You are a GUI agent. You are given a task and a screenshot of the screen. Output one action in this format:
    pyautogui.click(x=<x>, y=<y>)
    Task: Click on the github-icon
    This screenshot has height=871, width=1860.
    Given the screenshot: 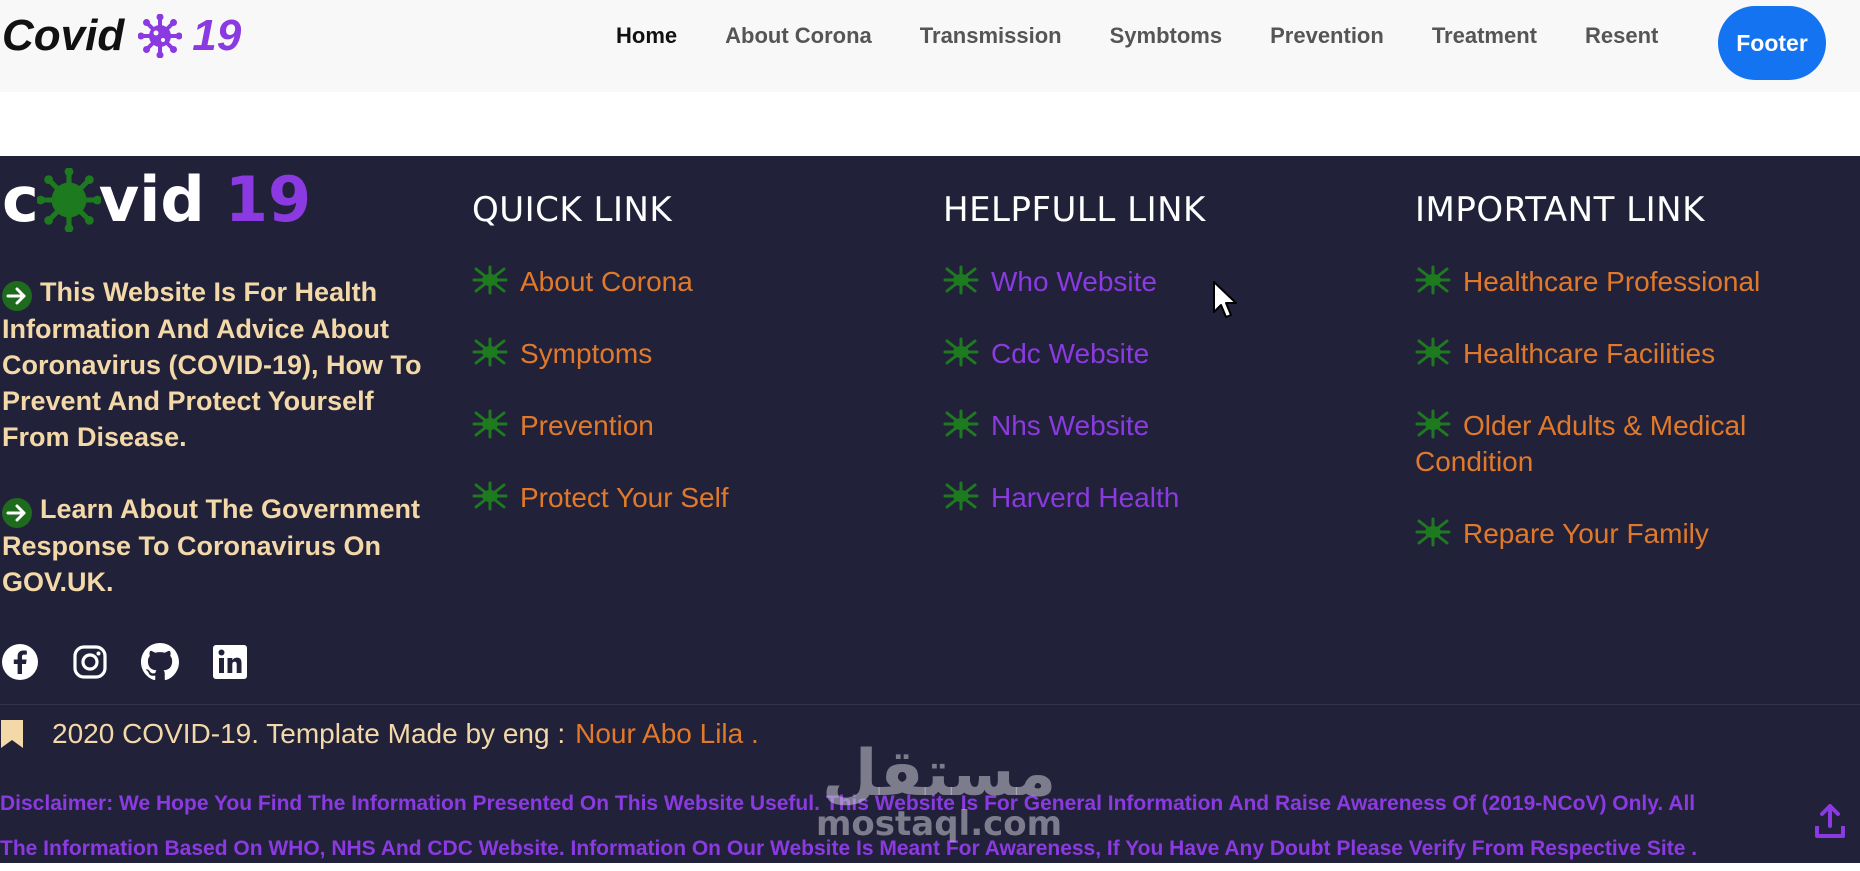 What is the action you would take?
    pyautogui.click(x=160, y=662)
    